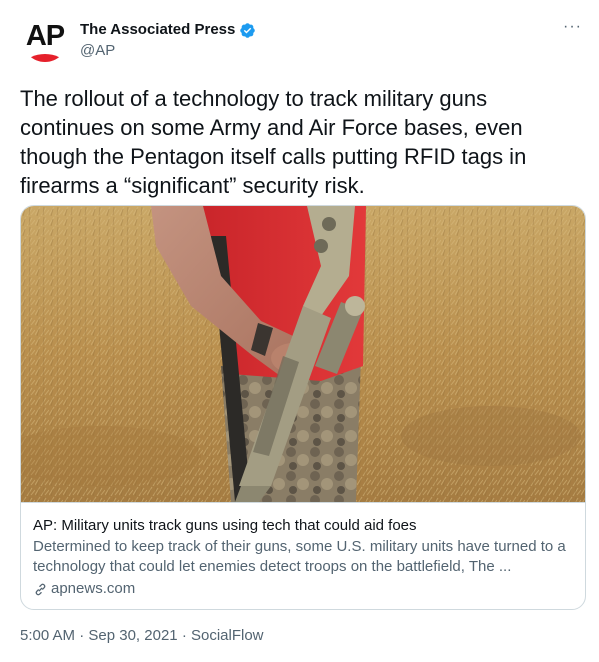  What do you see at coordinates (45, 58) in the screenshot?
I see `avatar-logo-arc` at bounding box center [45, 58].